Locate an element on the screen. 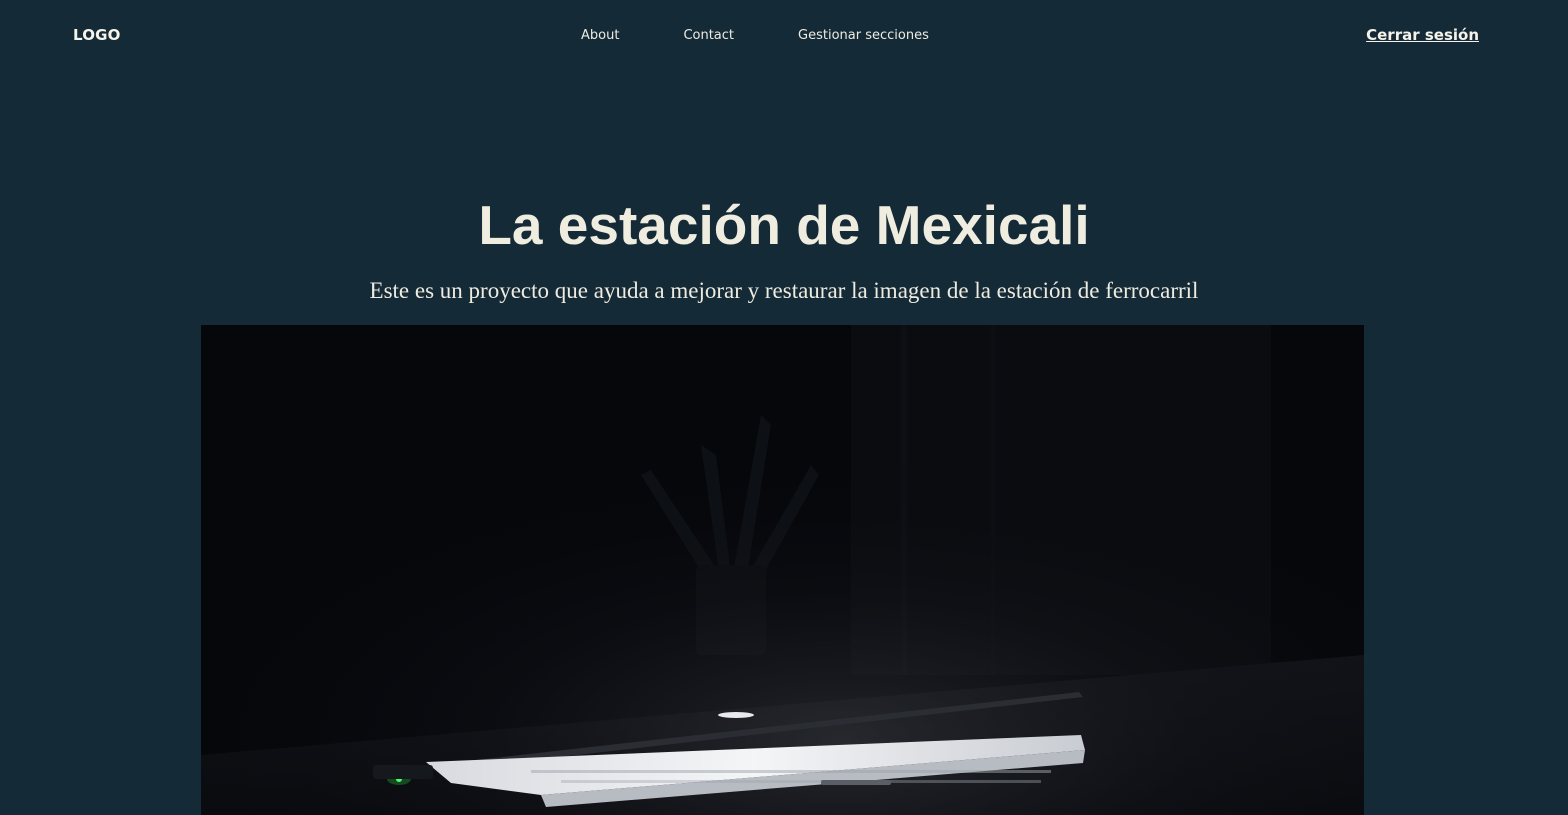 Image resolution: width=1568 pixels, height=815 pixels. logo: LOGO is located at coordinates (97, 35).